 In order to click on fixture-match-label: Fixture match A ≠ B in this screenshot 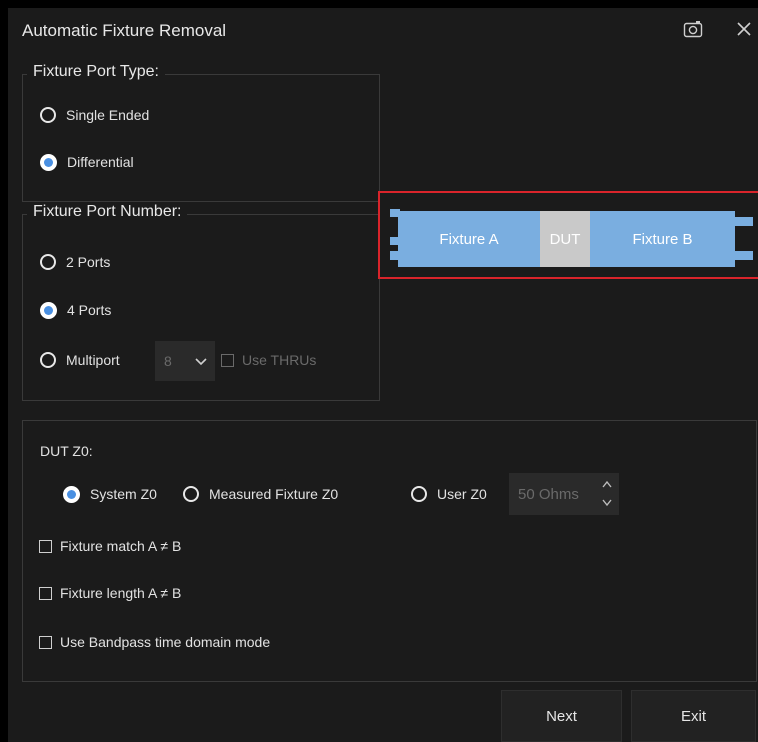, I will do `click(121, 546)`.